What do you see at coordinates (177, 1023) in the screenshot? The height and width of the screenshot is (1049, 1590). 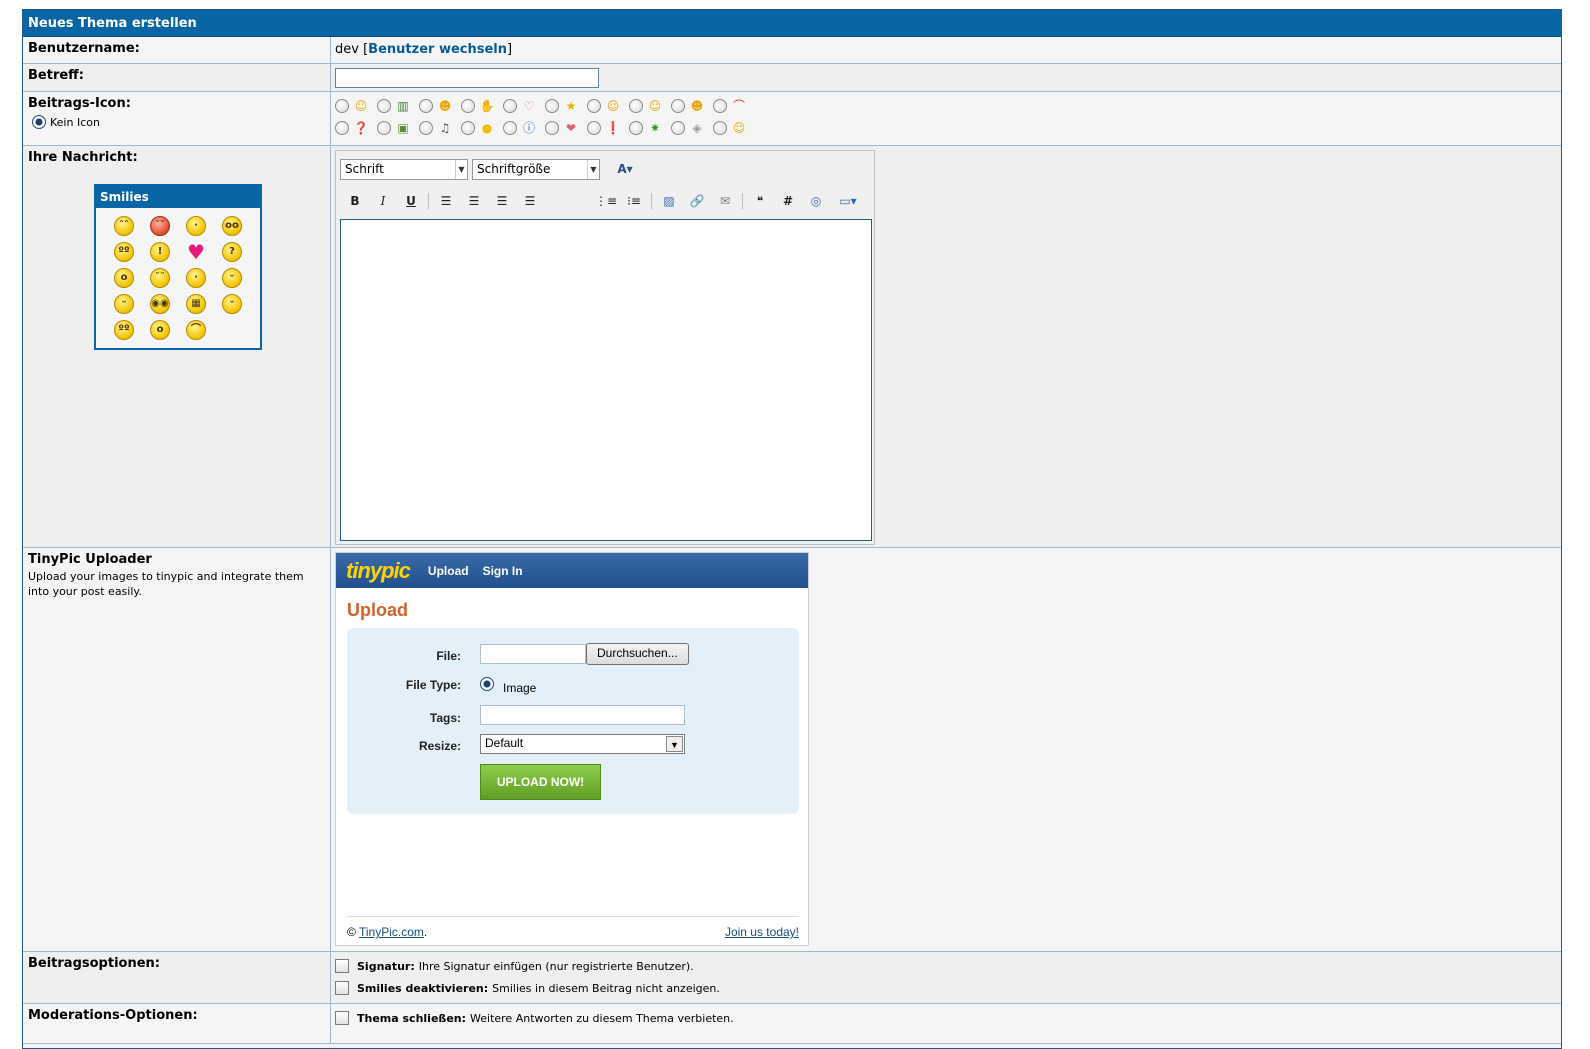 I see `mod-options-label: Moderations-Optionen:` at bounding box center [177, 1023].